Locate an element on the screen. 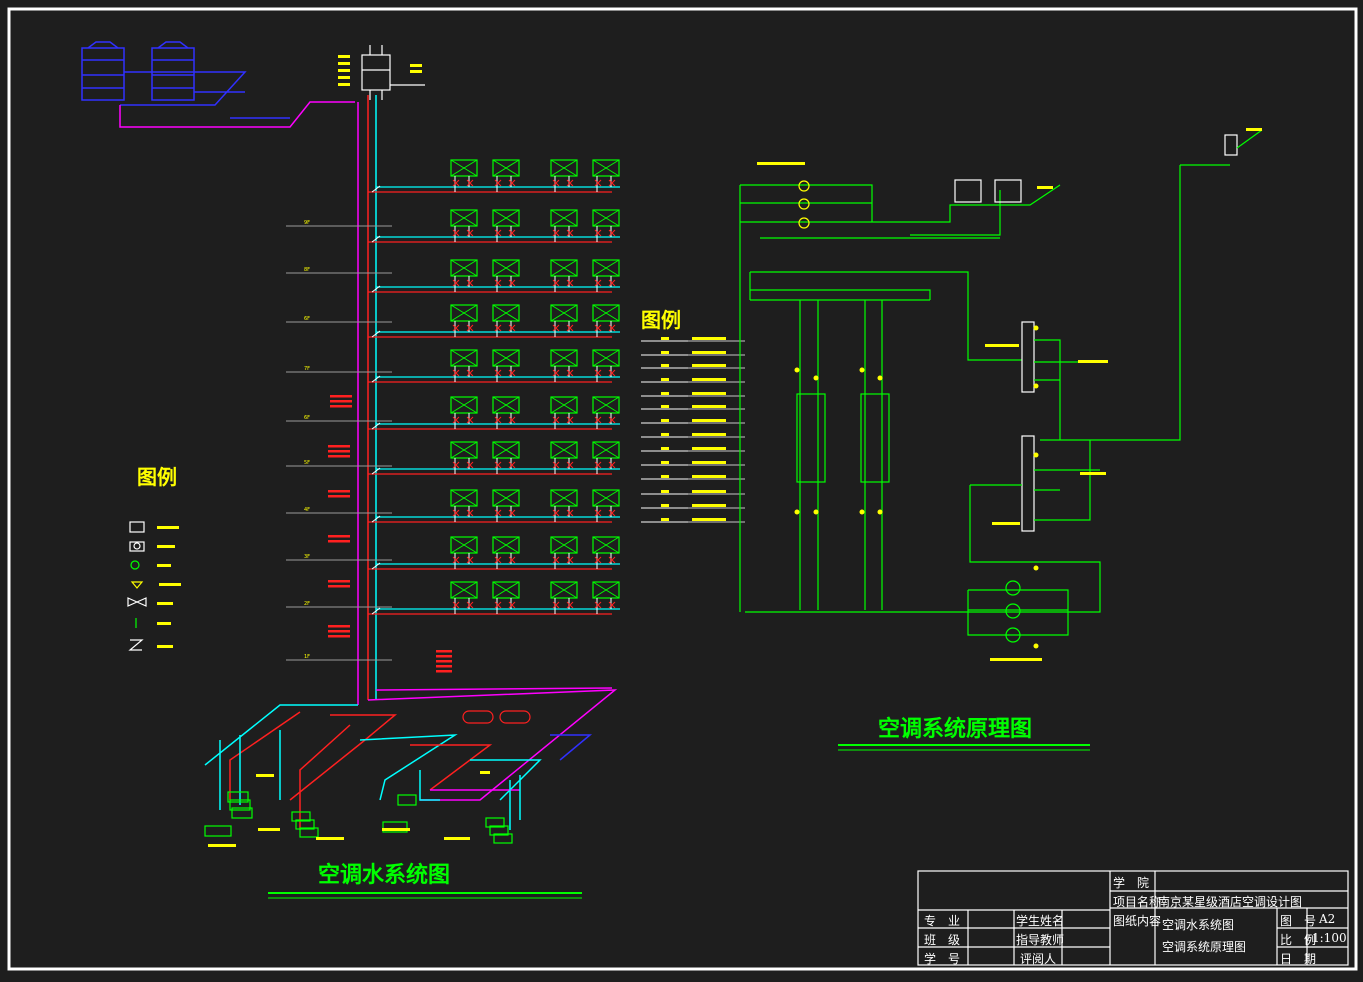  tb-project-label: 项目名称 is located at coordinates (1137, 902).